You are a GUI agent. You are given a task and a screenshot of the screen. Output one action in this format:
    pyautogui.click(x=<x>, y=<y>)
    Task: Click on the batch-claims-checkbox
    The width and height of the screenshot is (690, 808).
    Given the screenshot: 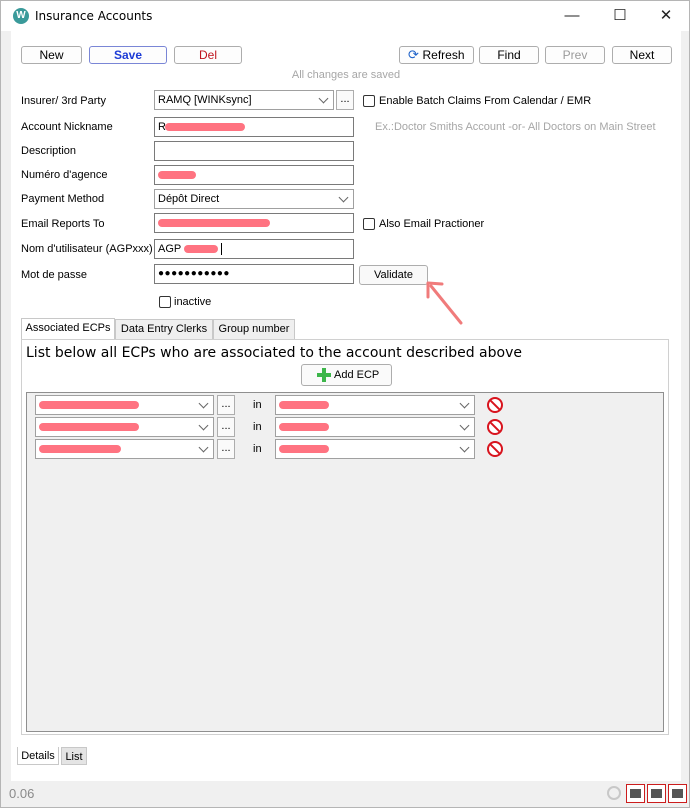 What is the action you would take?
    pyautogui.click(x=369, y=101)
    